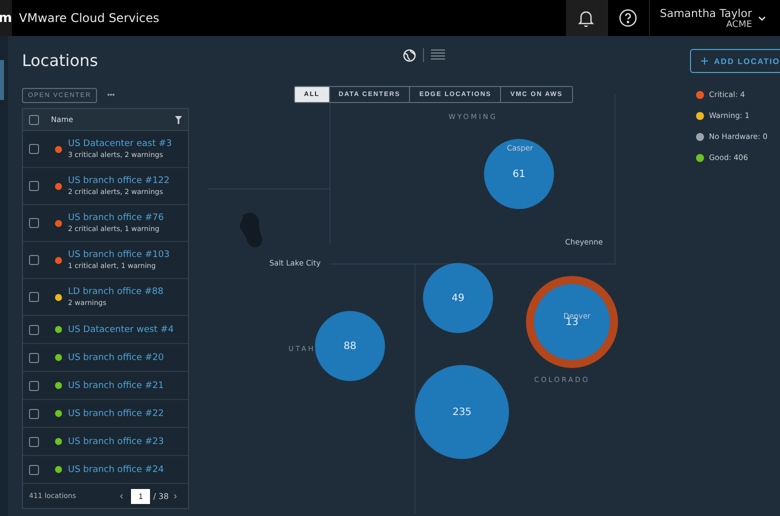 The image size is (780, 516). Describe the element at coordinates (116, 413) in the screenshot. I see `location-link: US branch office #22` at that location.